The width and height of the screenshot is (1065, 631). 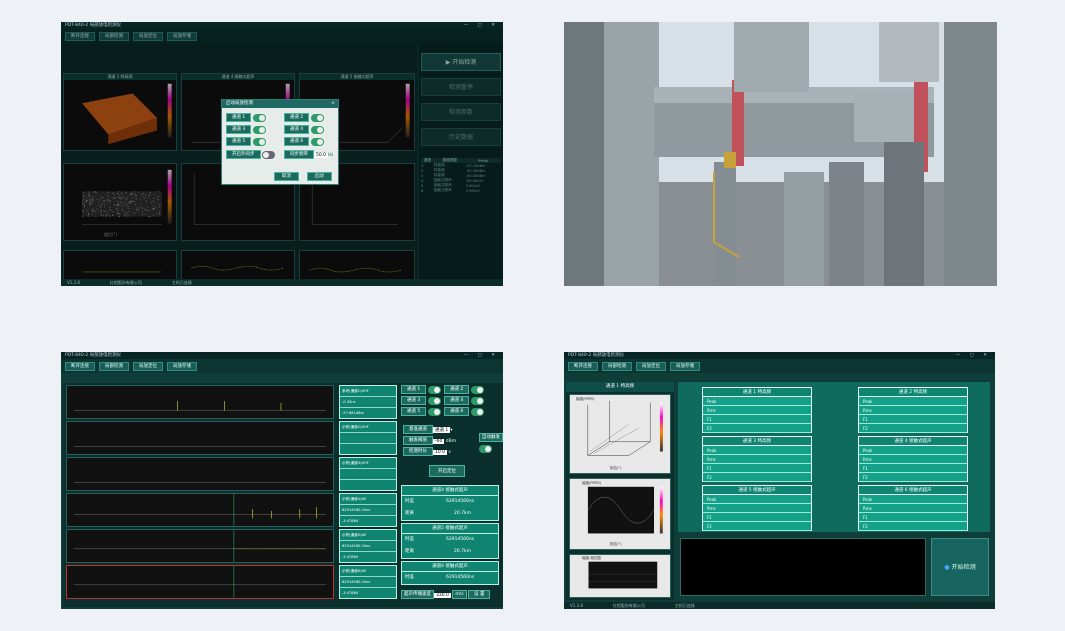 I want to click on window-title: PDT-840-2 局部放电检测仪, so click(x=596, y=355).